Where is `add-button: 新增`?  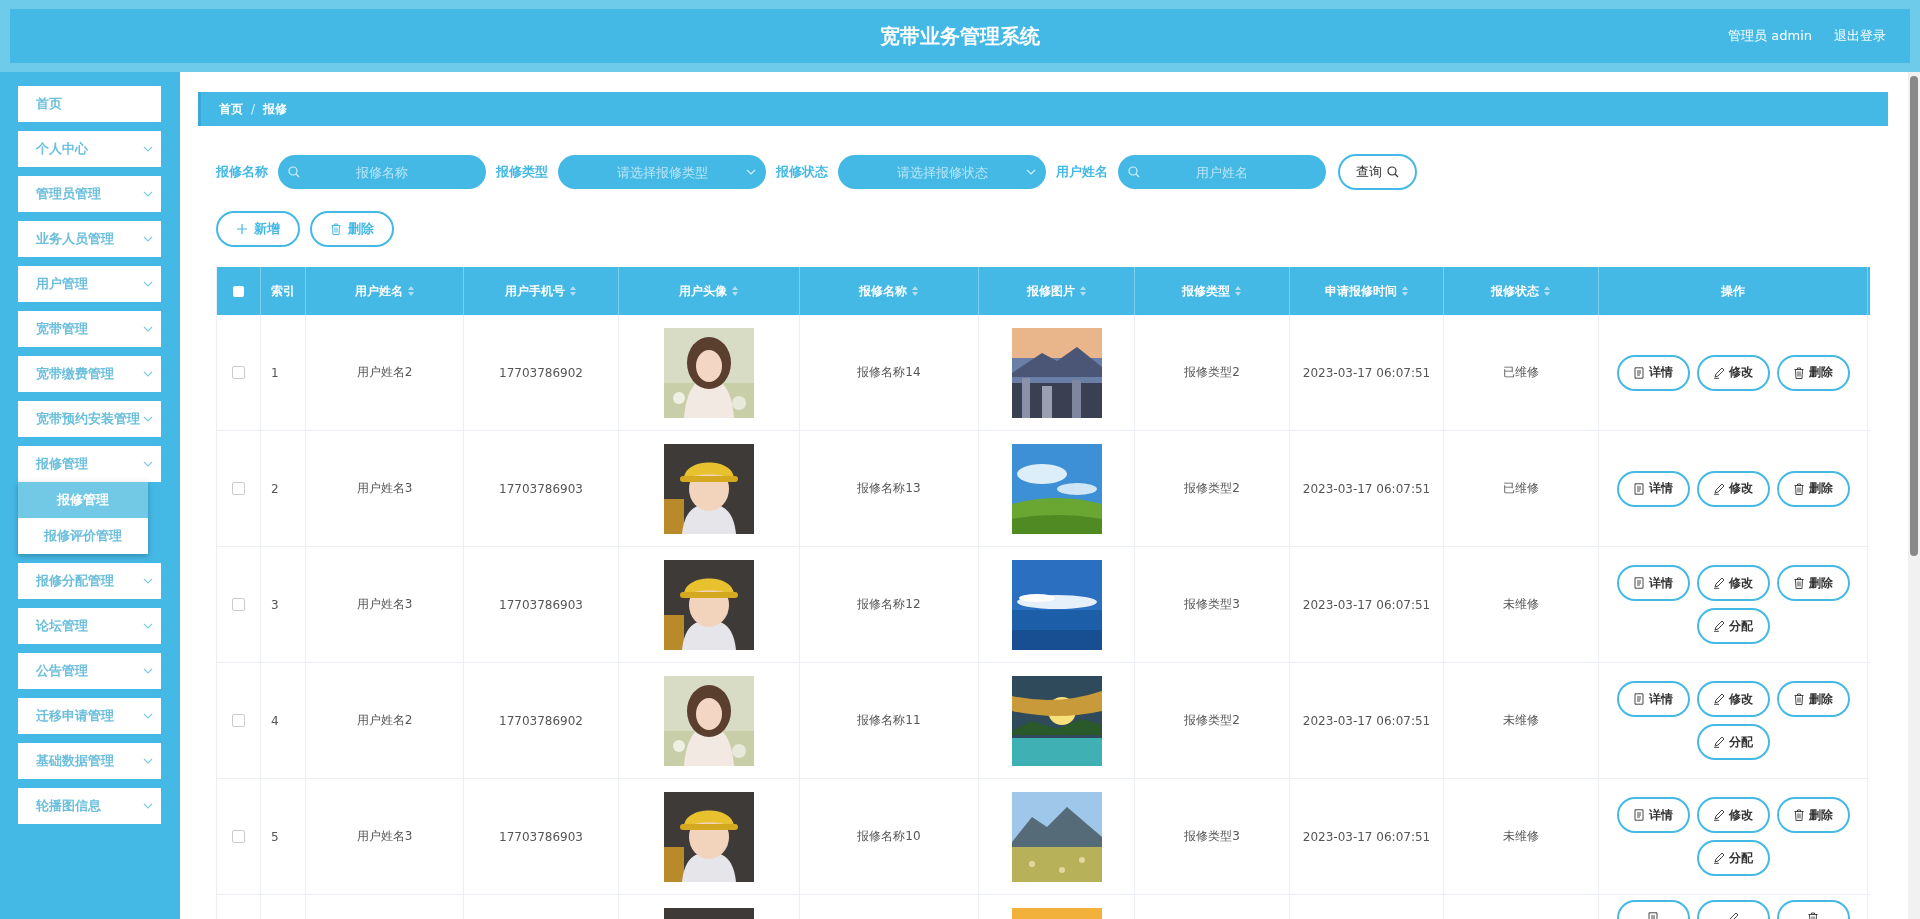
add-button: 新增 is located at coordinates (258, 229).